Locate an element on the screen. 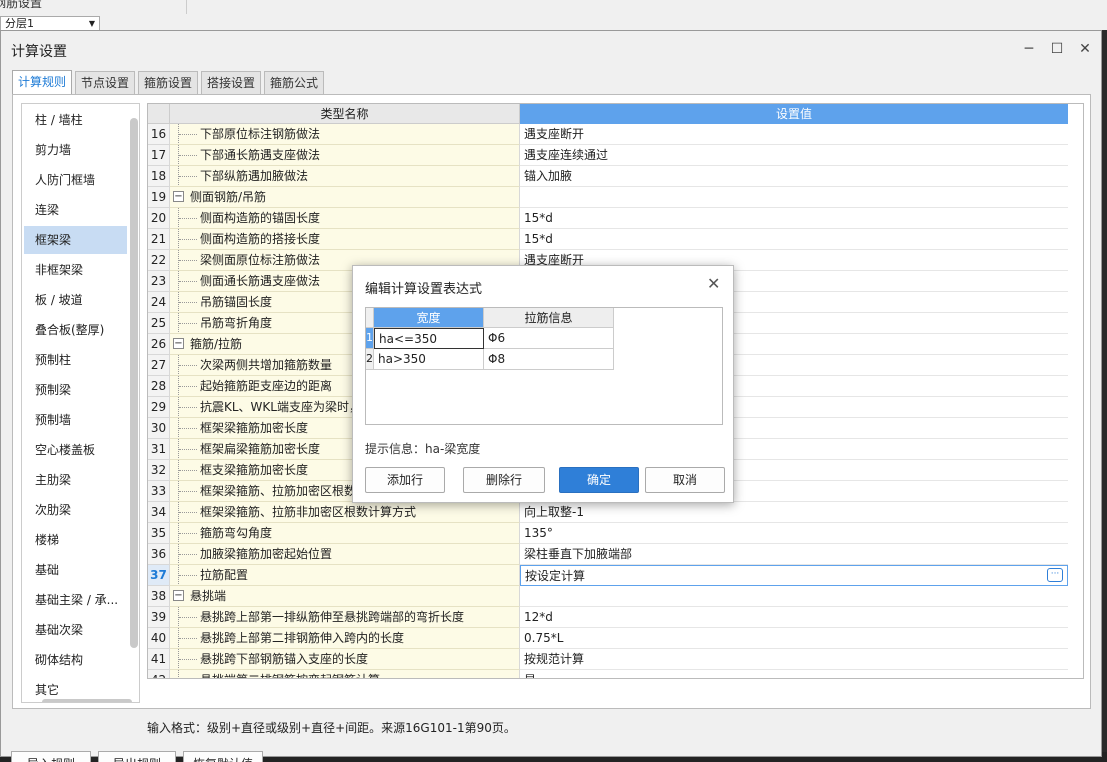 This screenshot has height=762, width=1107. row-type-name: 悬挑跨上部第一排纵筋伸至悬挑跨端部的弯折长度 is located at coordinates (345, 617).